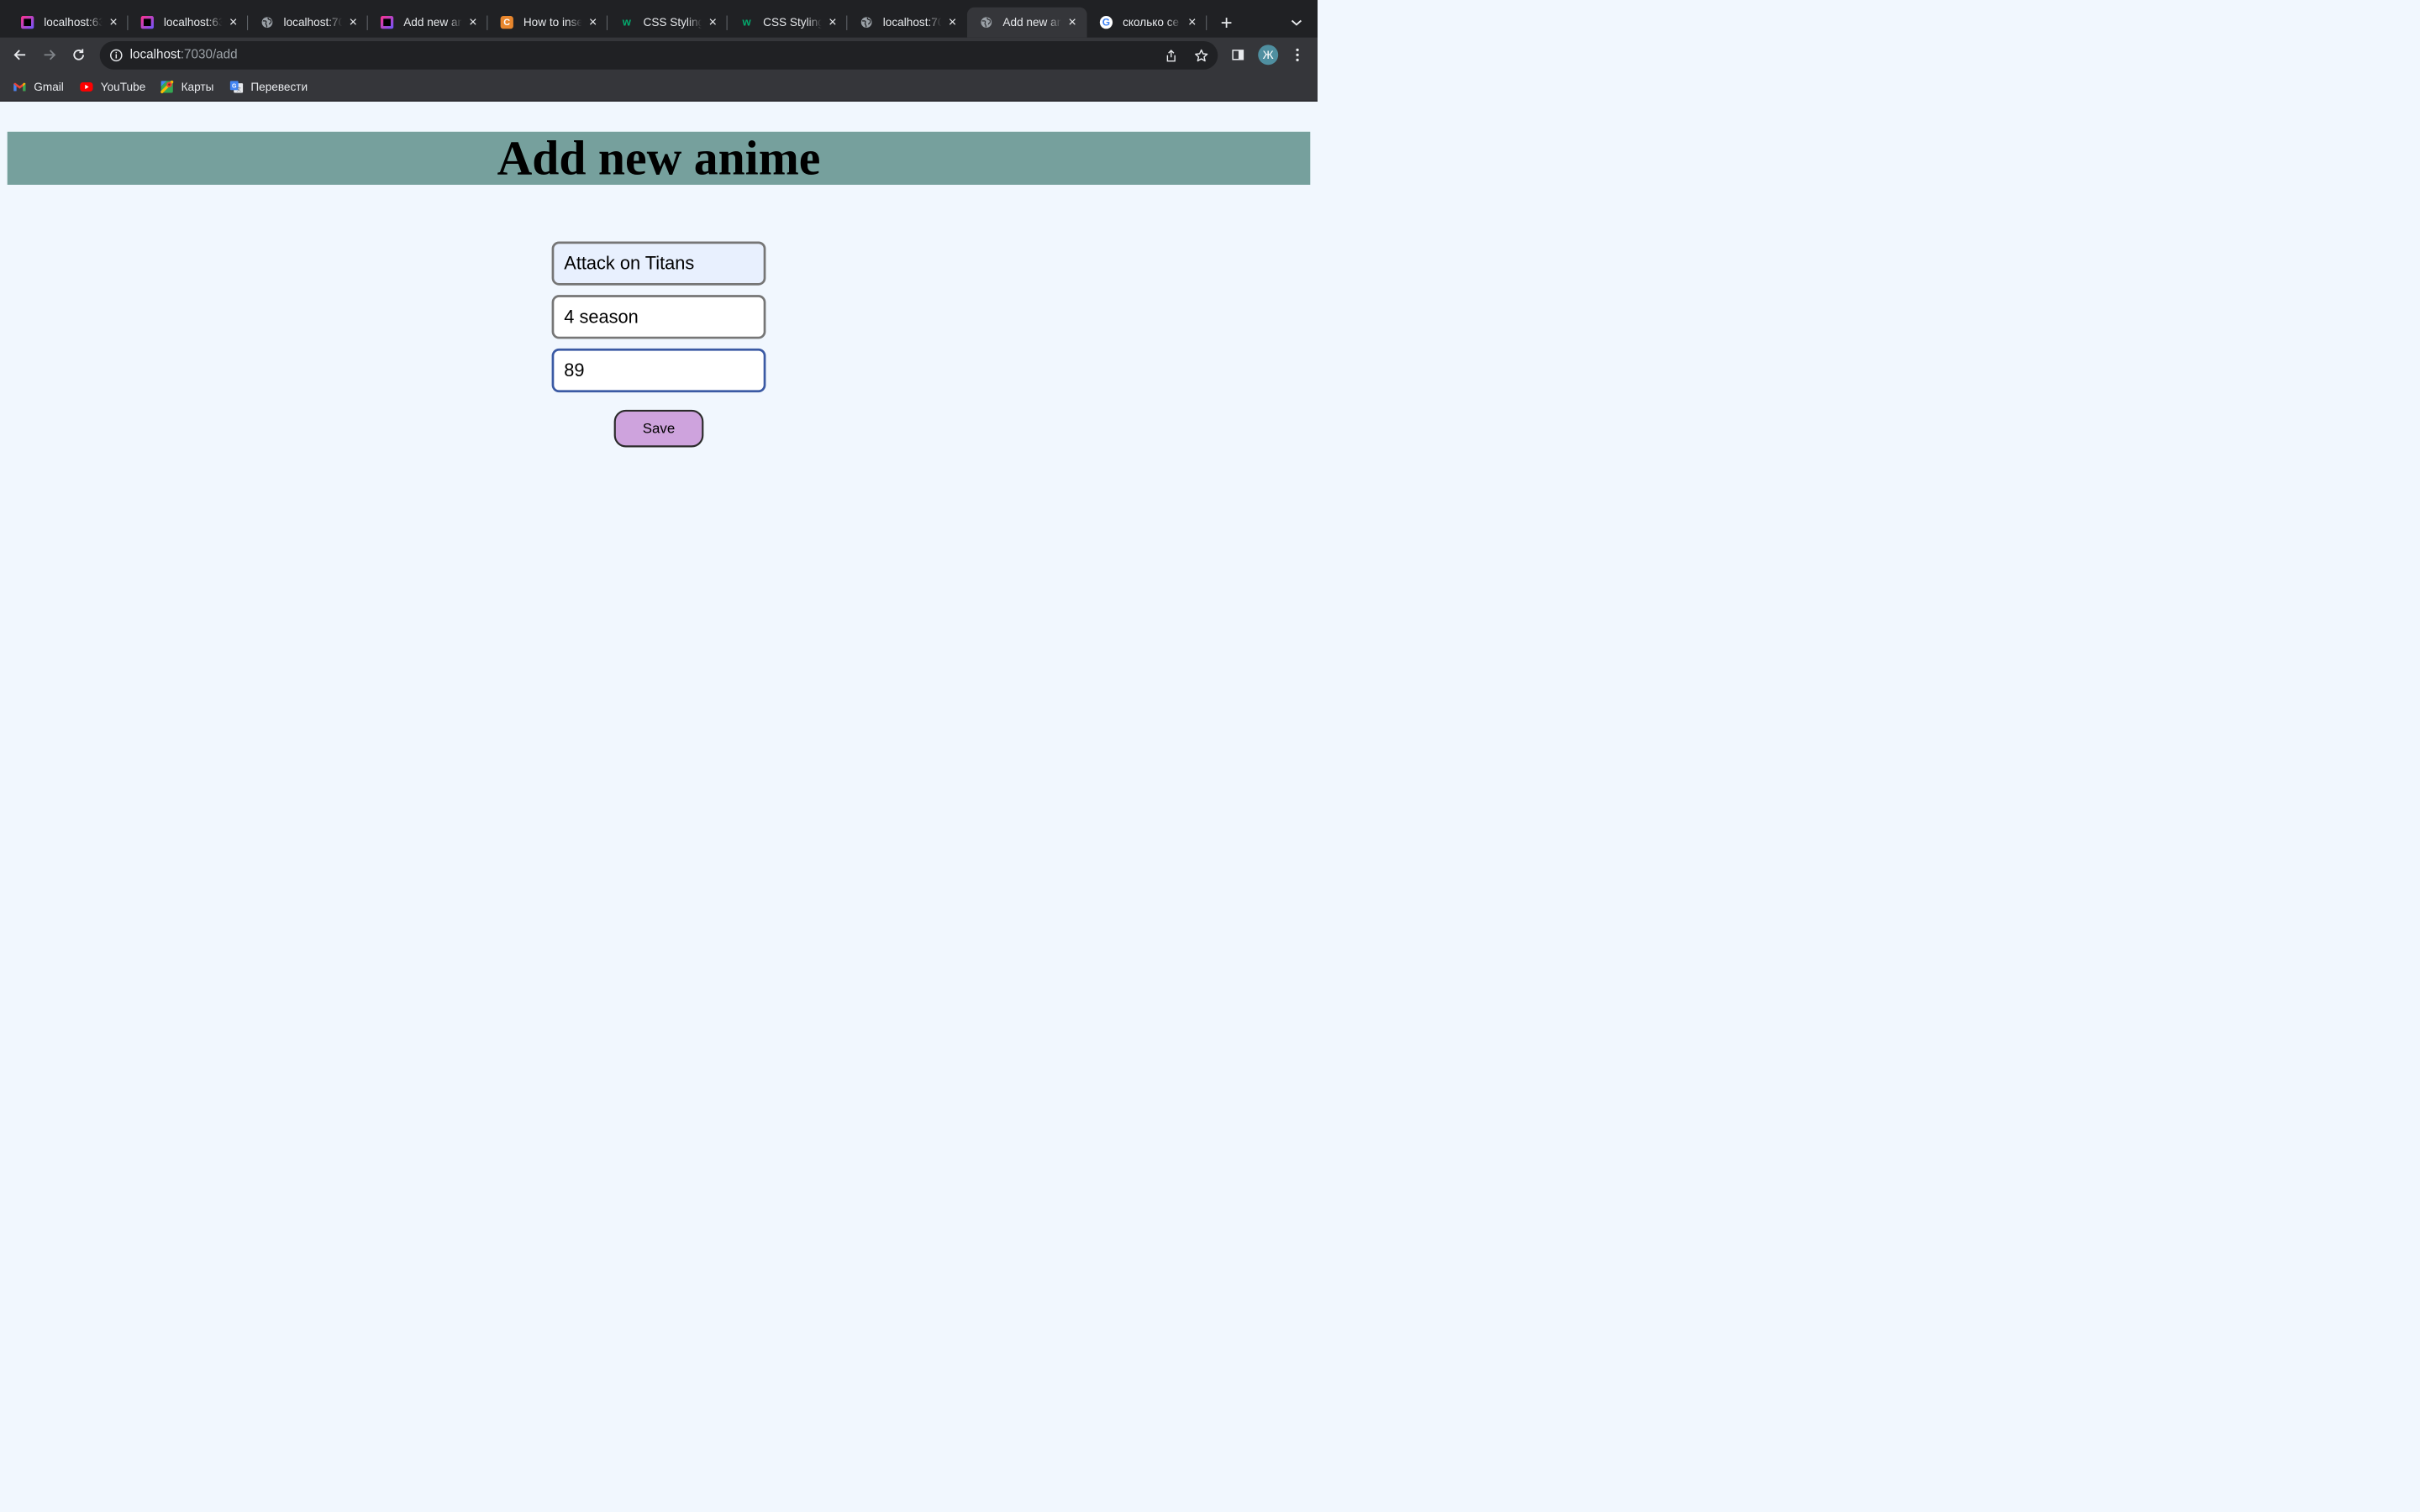 The width and height of the screenshot is (2420, 1512). I want to click on tab-7: w CSS Styling ×, so click(788, 23).